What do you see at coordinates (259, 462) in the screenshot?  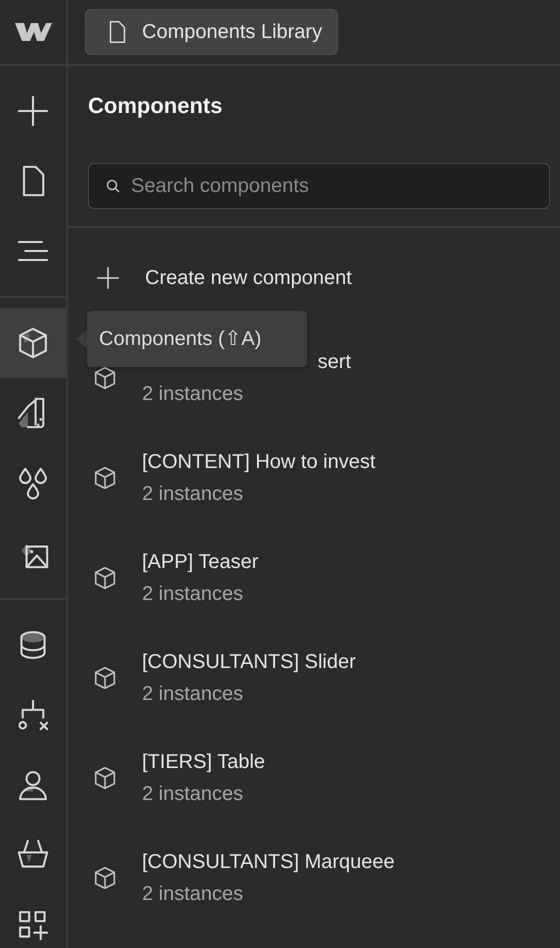 I see `component-name: [CONTENT] How to invest` at bounding box center [259, 462].